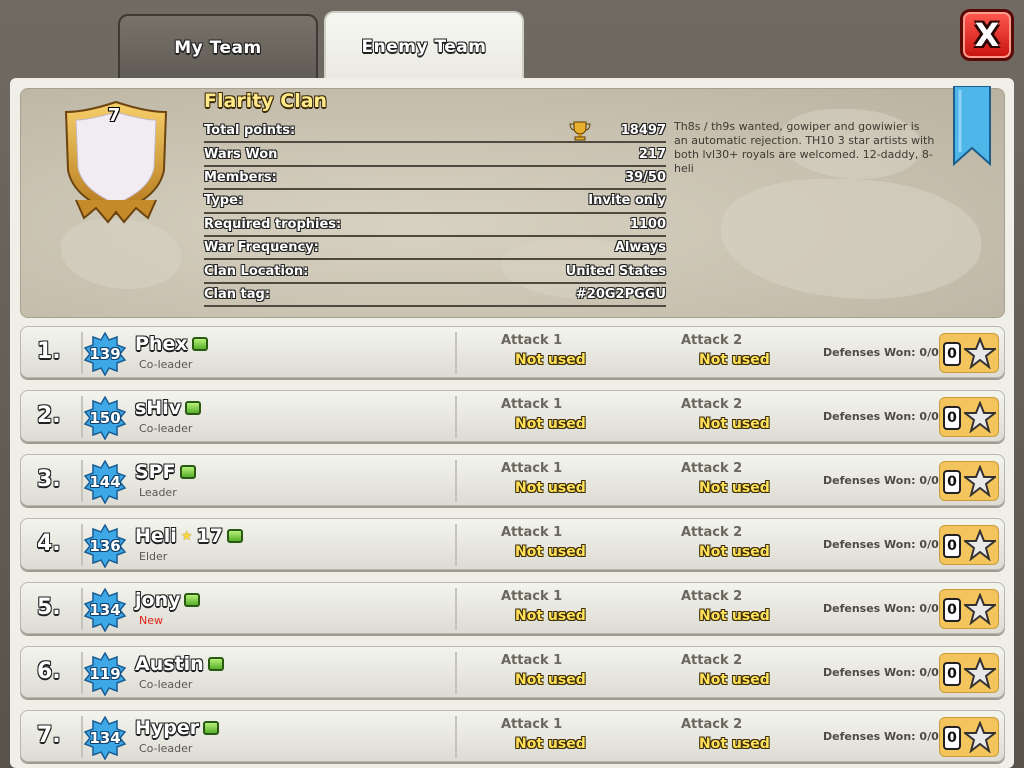 The image size is (1024, 768). I want to click on stat-row: Type: Invite only, so click(435, 202).